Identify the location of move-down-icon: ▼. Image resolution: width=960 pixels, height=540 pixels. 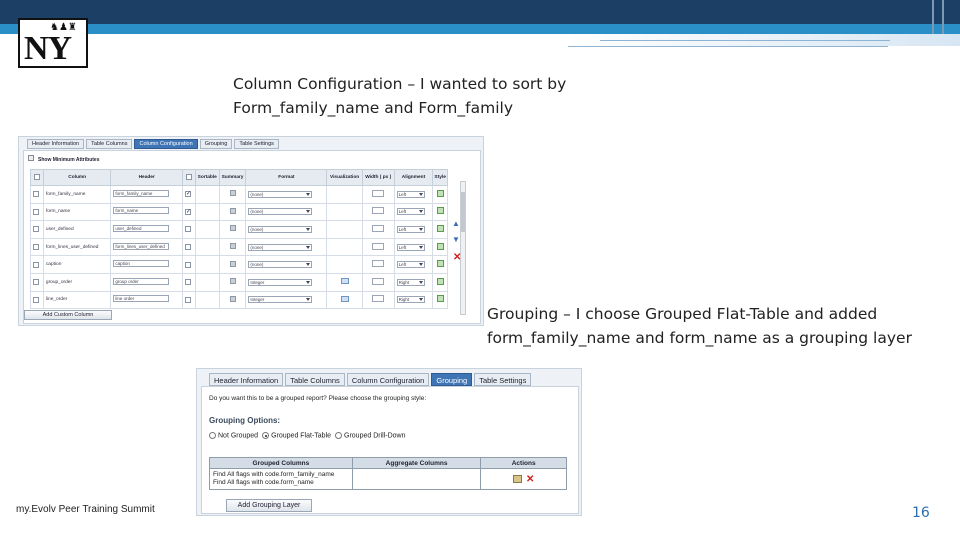
(456, 239).